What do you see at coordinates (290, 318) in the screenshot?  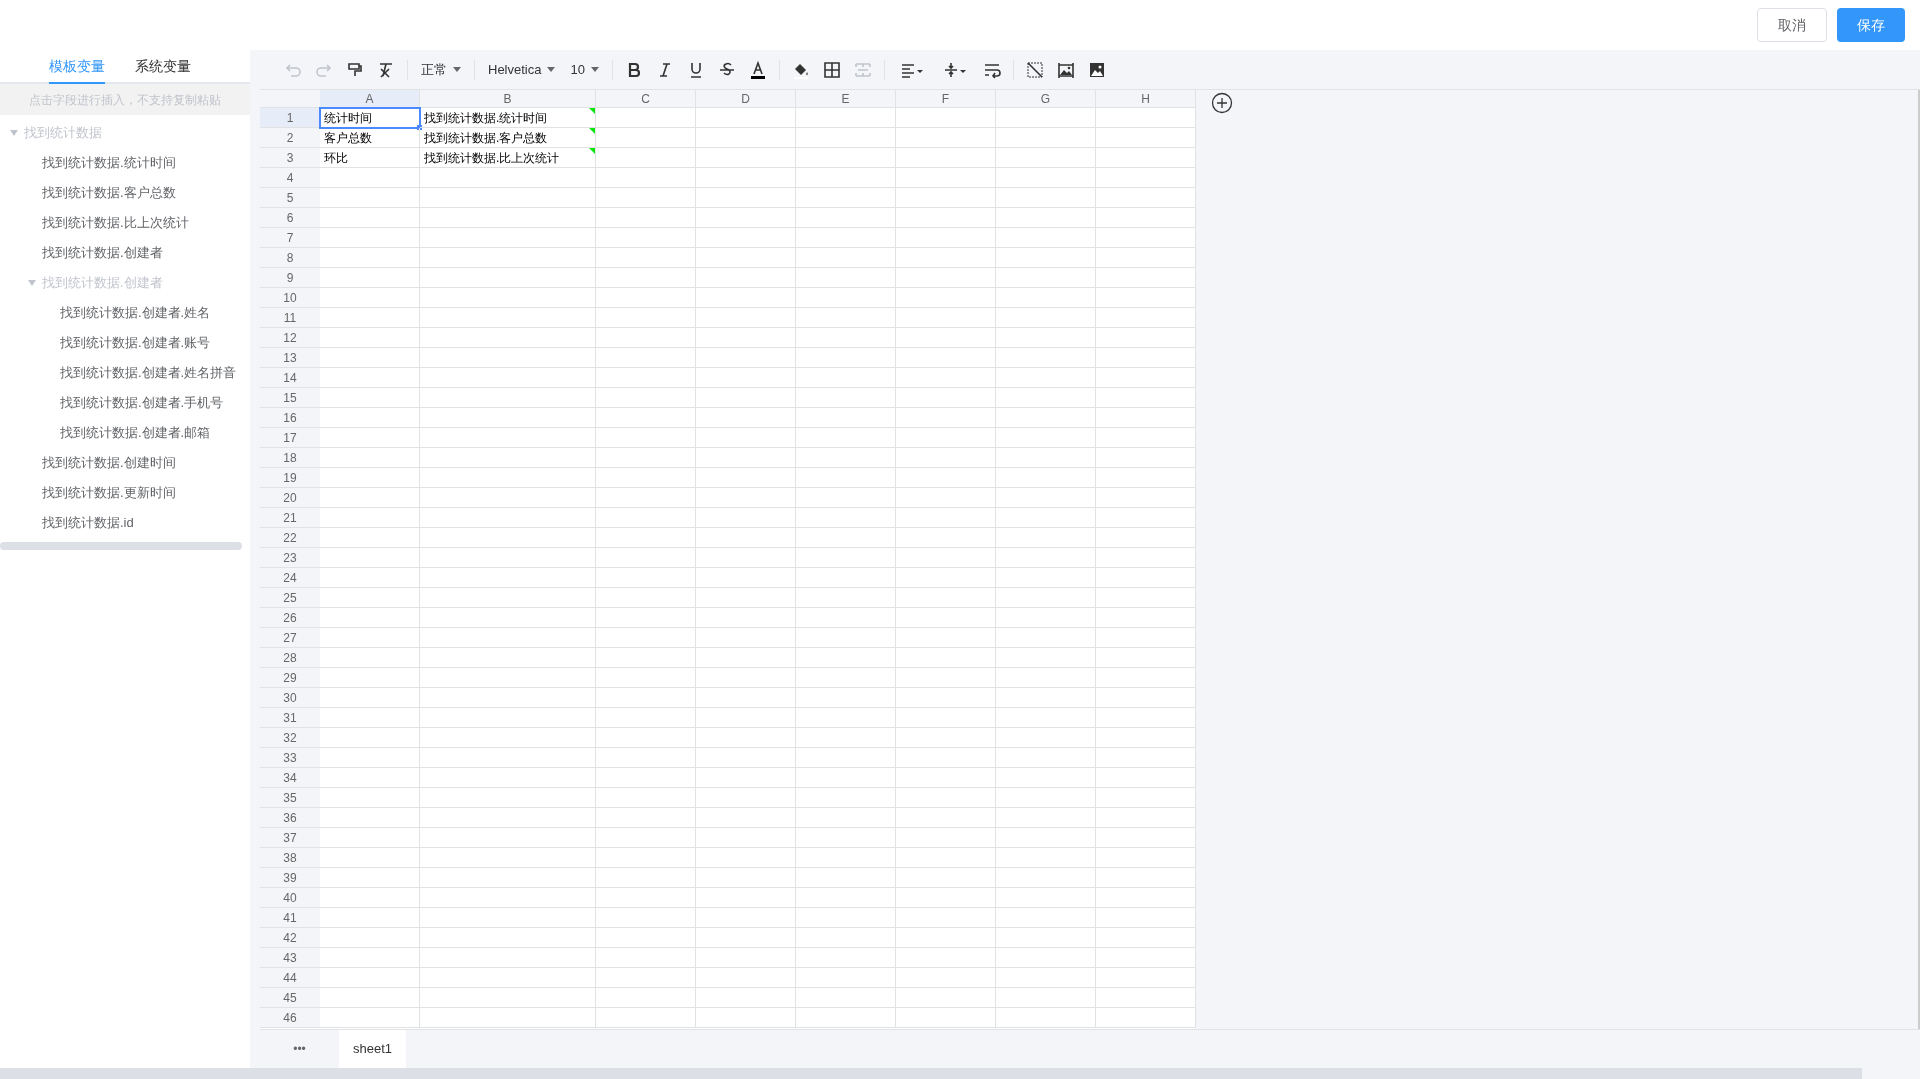 I see `row-header: 11` at bounding box center [290, 318].